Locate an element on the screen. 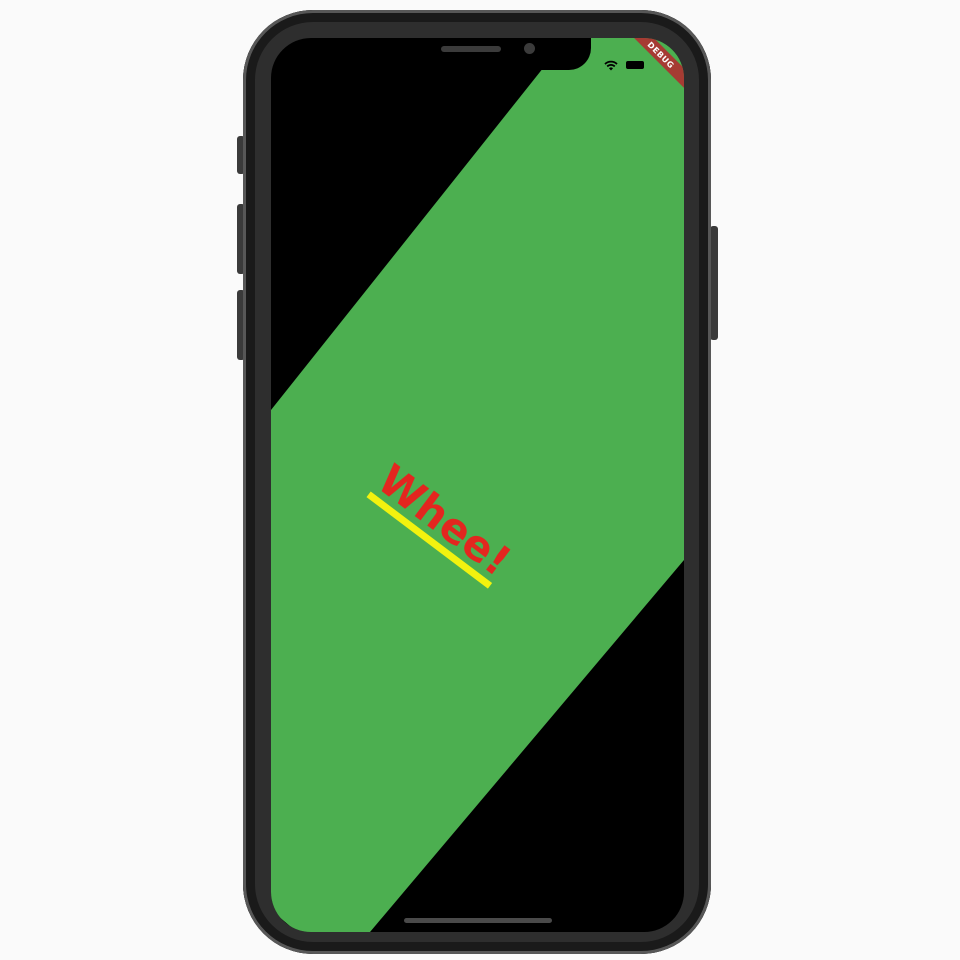 This screenshot has width=960, height=960. home-indicator is located at coordinates (478, 920).